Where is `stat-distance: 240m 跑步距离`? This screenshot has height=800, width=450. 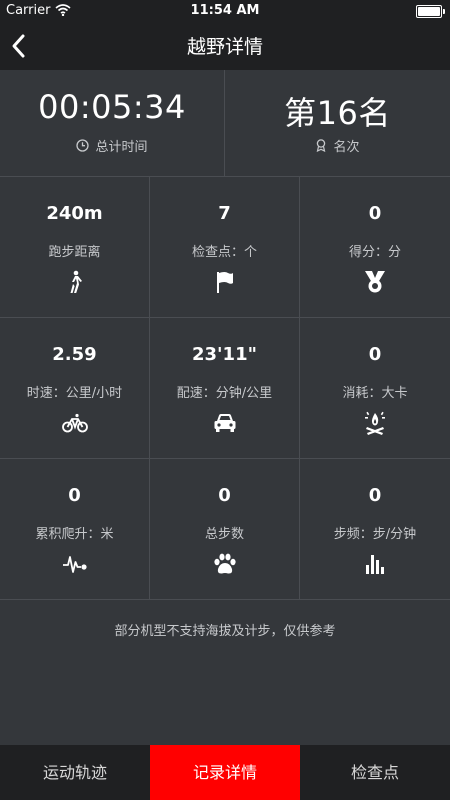
stat-distance: 240m 跑步距离 is located at coordinates (75, 247).